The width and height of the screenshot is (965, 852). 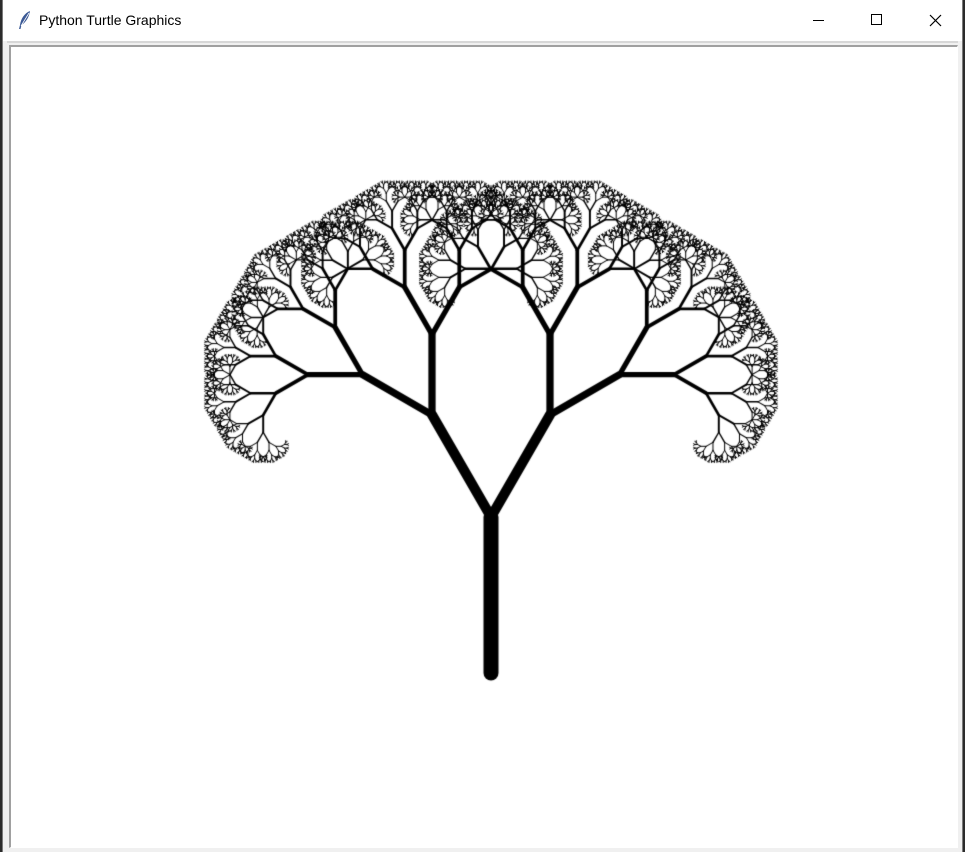 I want to click on feather-icon, so click(x=25, y=20).